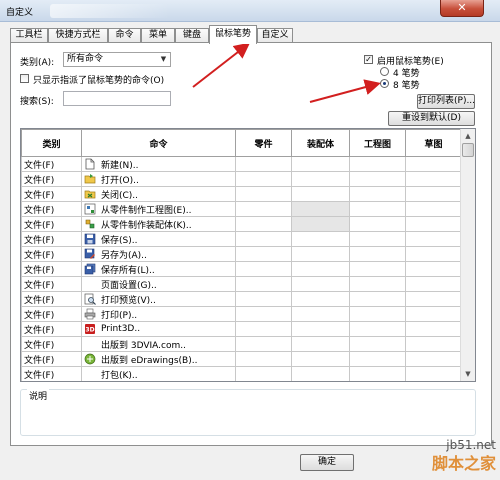  I want to click on gesture-4-radio, so click(384, 71).